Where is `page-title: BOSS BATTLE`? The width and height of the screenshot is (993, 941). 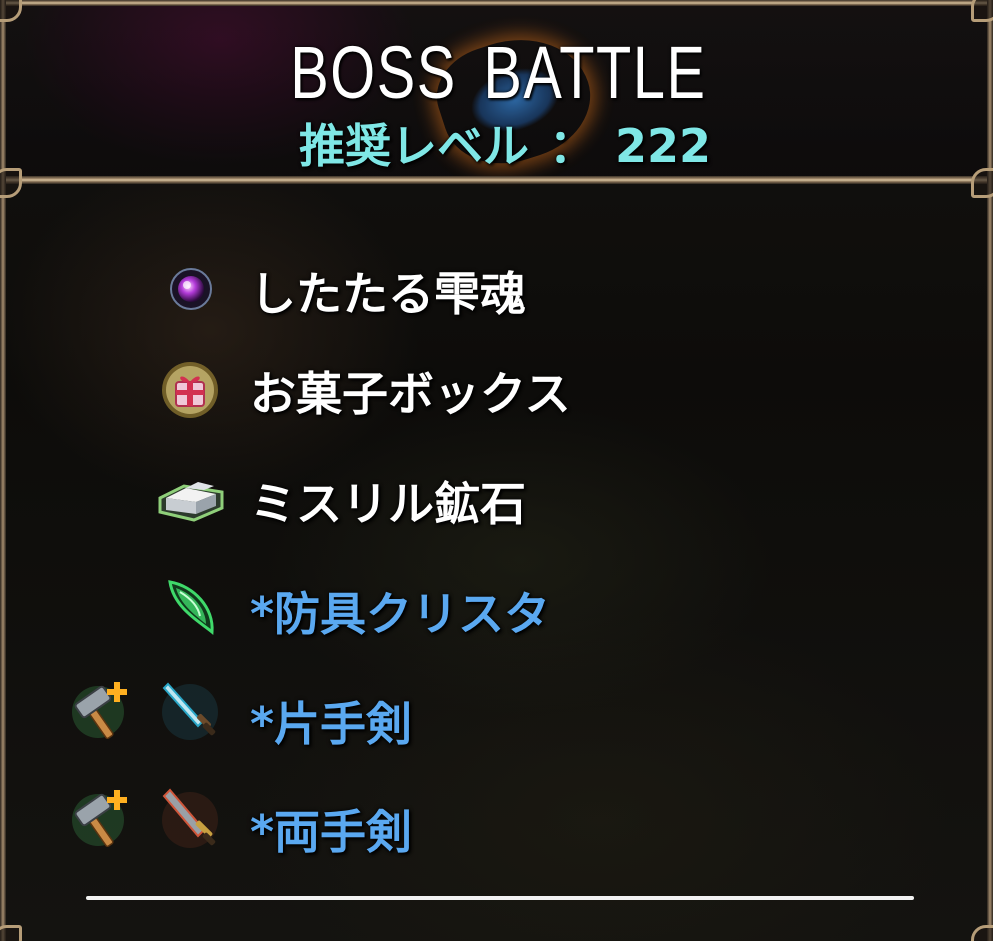 page-title: BOSS BATTLE is located at coordinates (498, 72).